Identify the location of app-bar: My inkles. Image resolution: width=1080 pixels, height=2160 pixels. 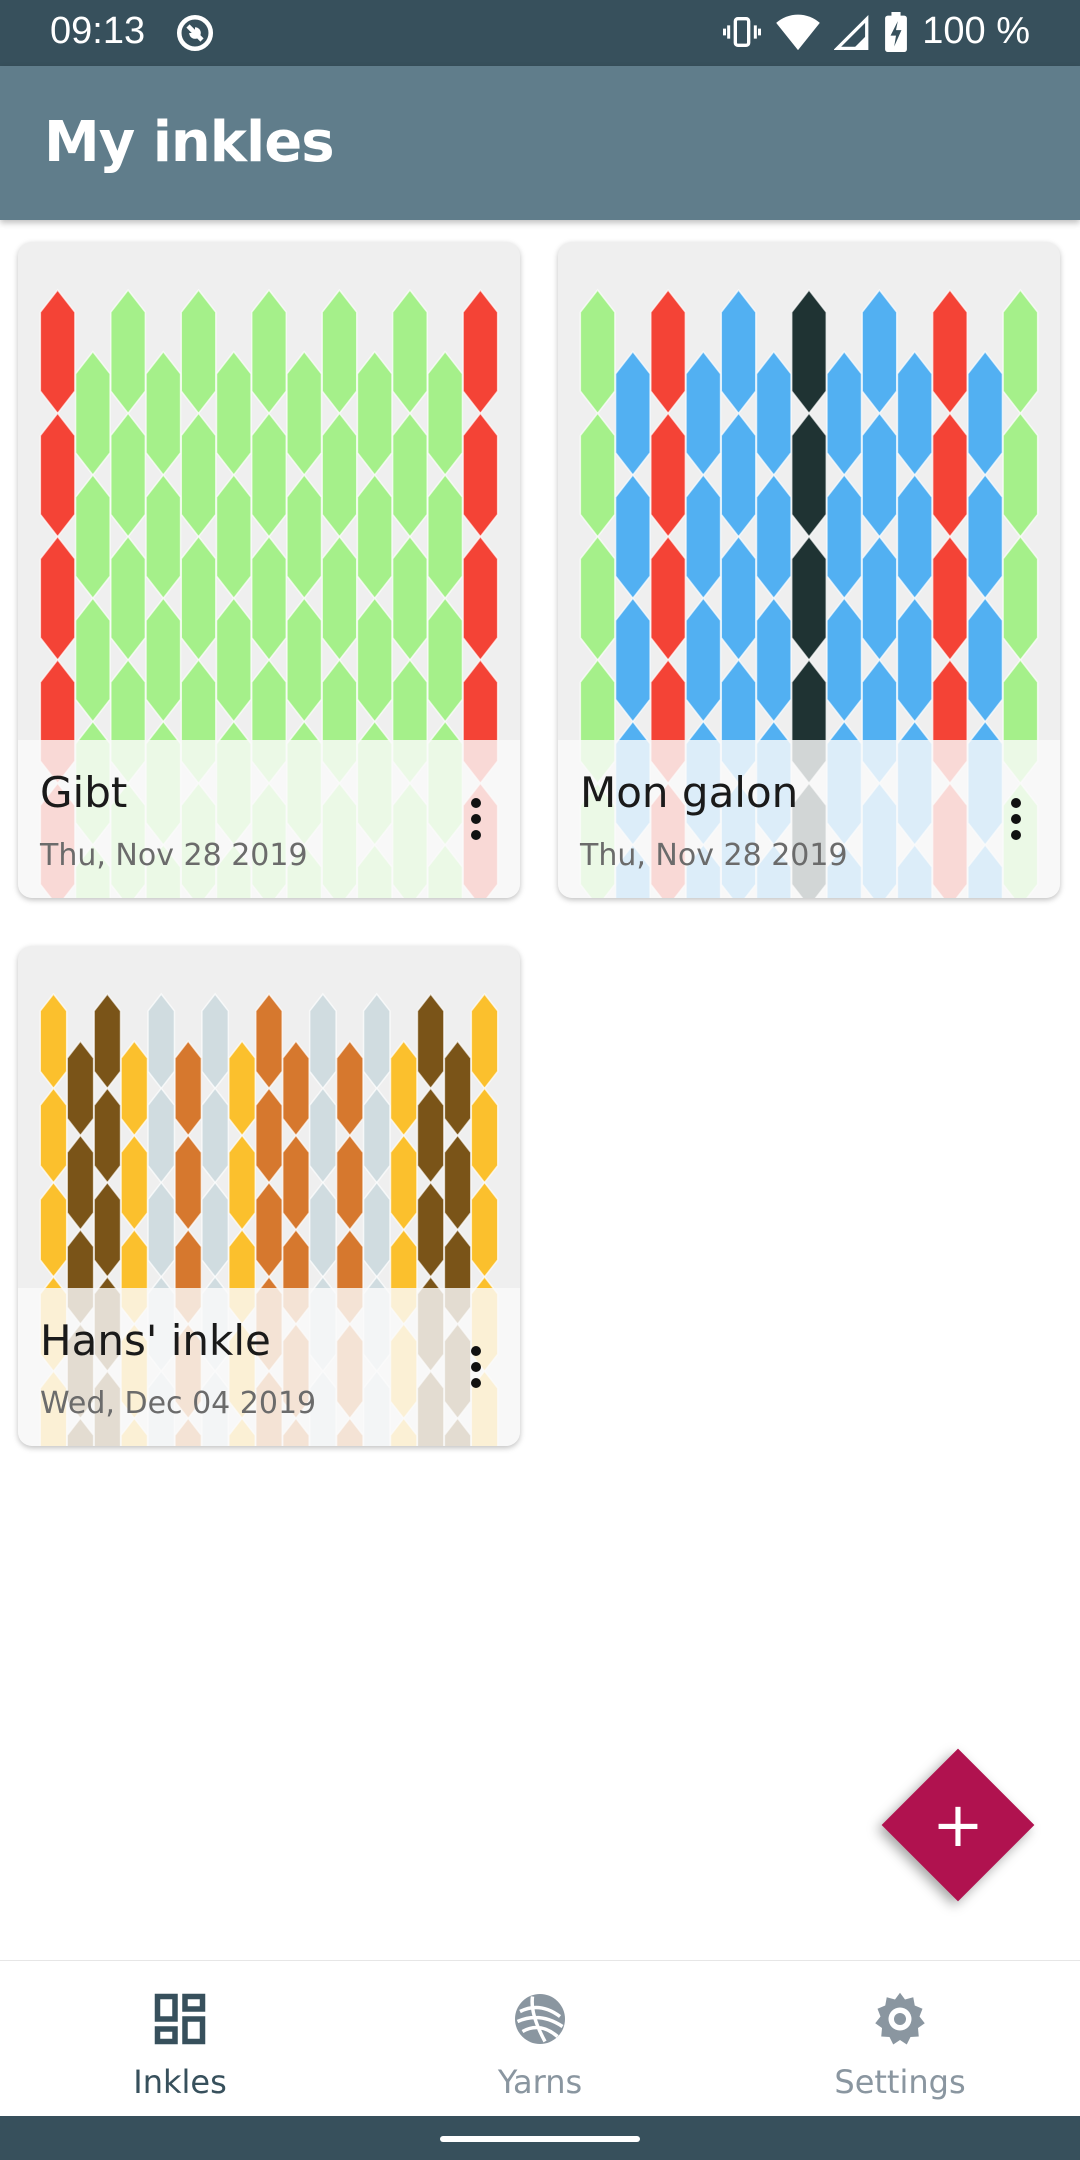
(540, 143).